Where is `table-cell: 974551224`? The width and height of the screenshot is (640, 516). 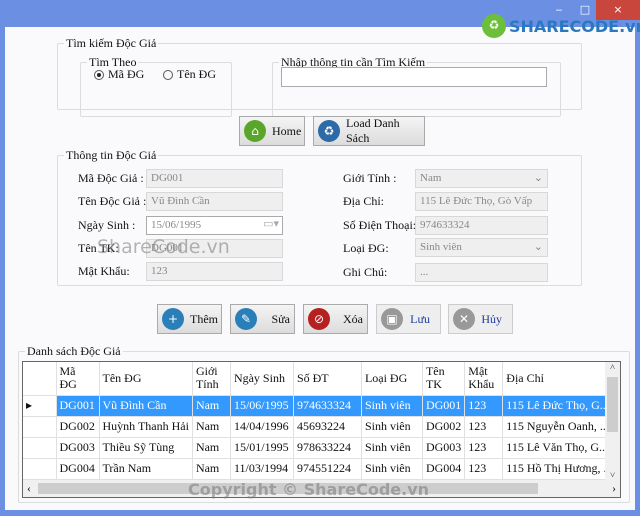
table-cell: 974551224 is located at coordinates (327, 469).